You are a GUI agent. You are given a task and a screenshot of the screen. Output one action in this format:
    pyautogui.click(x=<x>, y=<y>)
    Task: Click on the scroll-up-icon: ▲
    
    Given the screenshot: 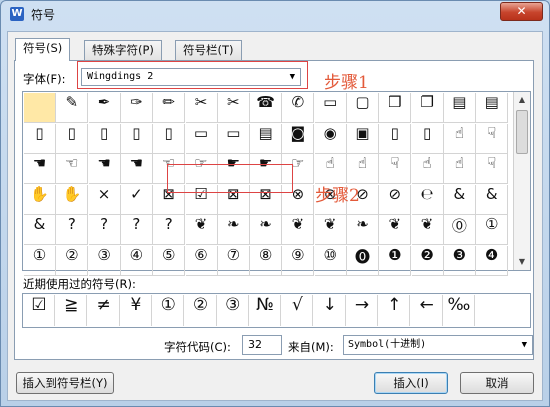 What is the action you would take?
    pyautogui.click(x=522, y=100)
    